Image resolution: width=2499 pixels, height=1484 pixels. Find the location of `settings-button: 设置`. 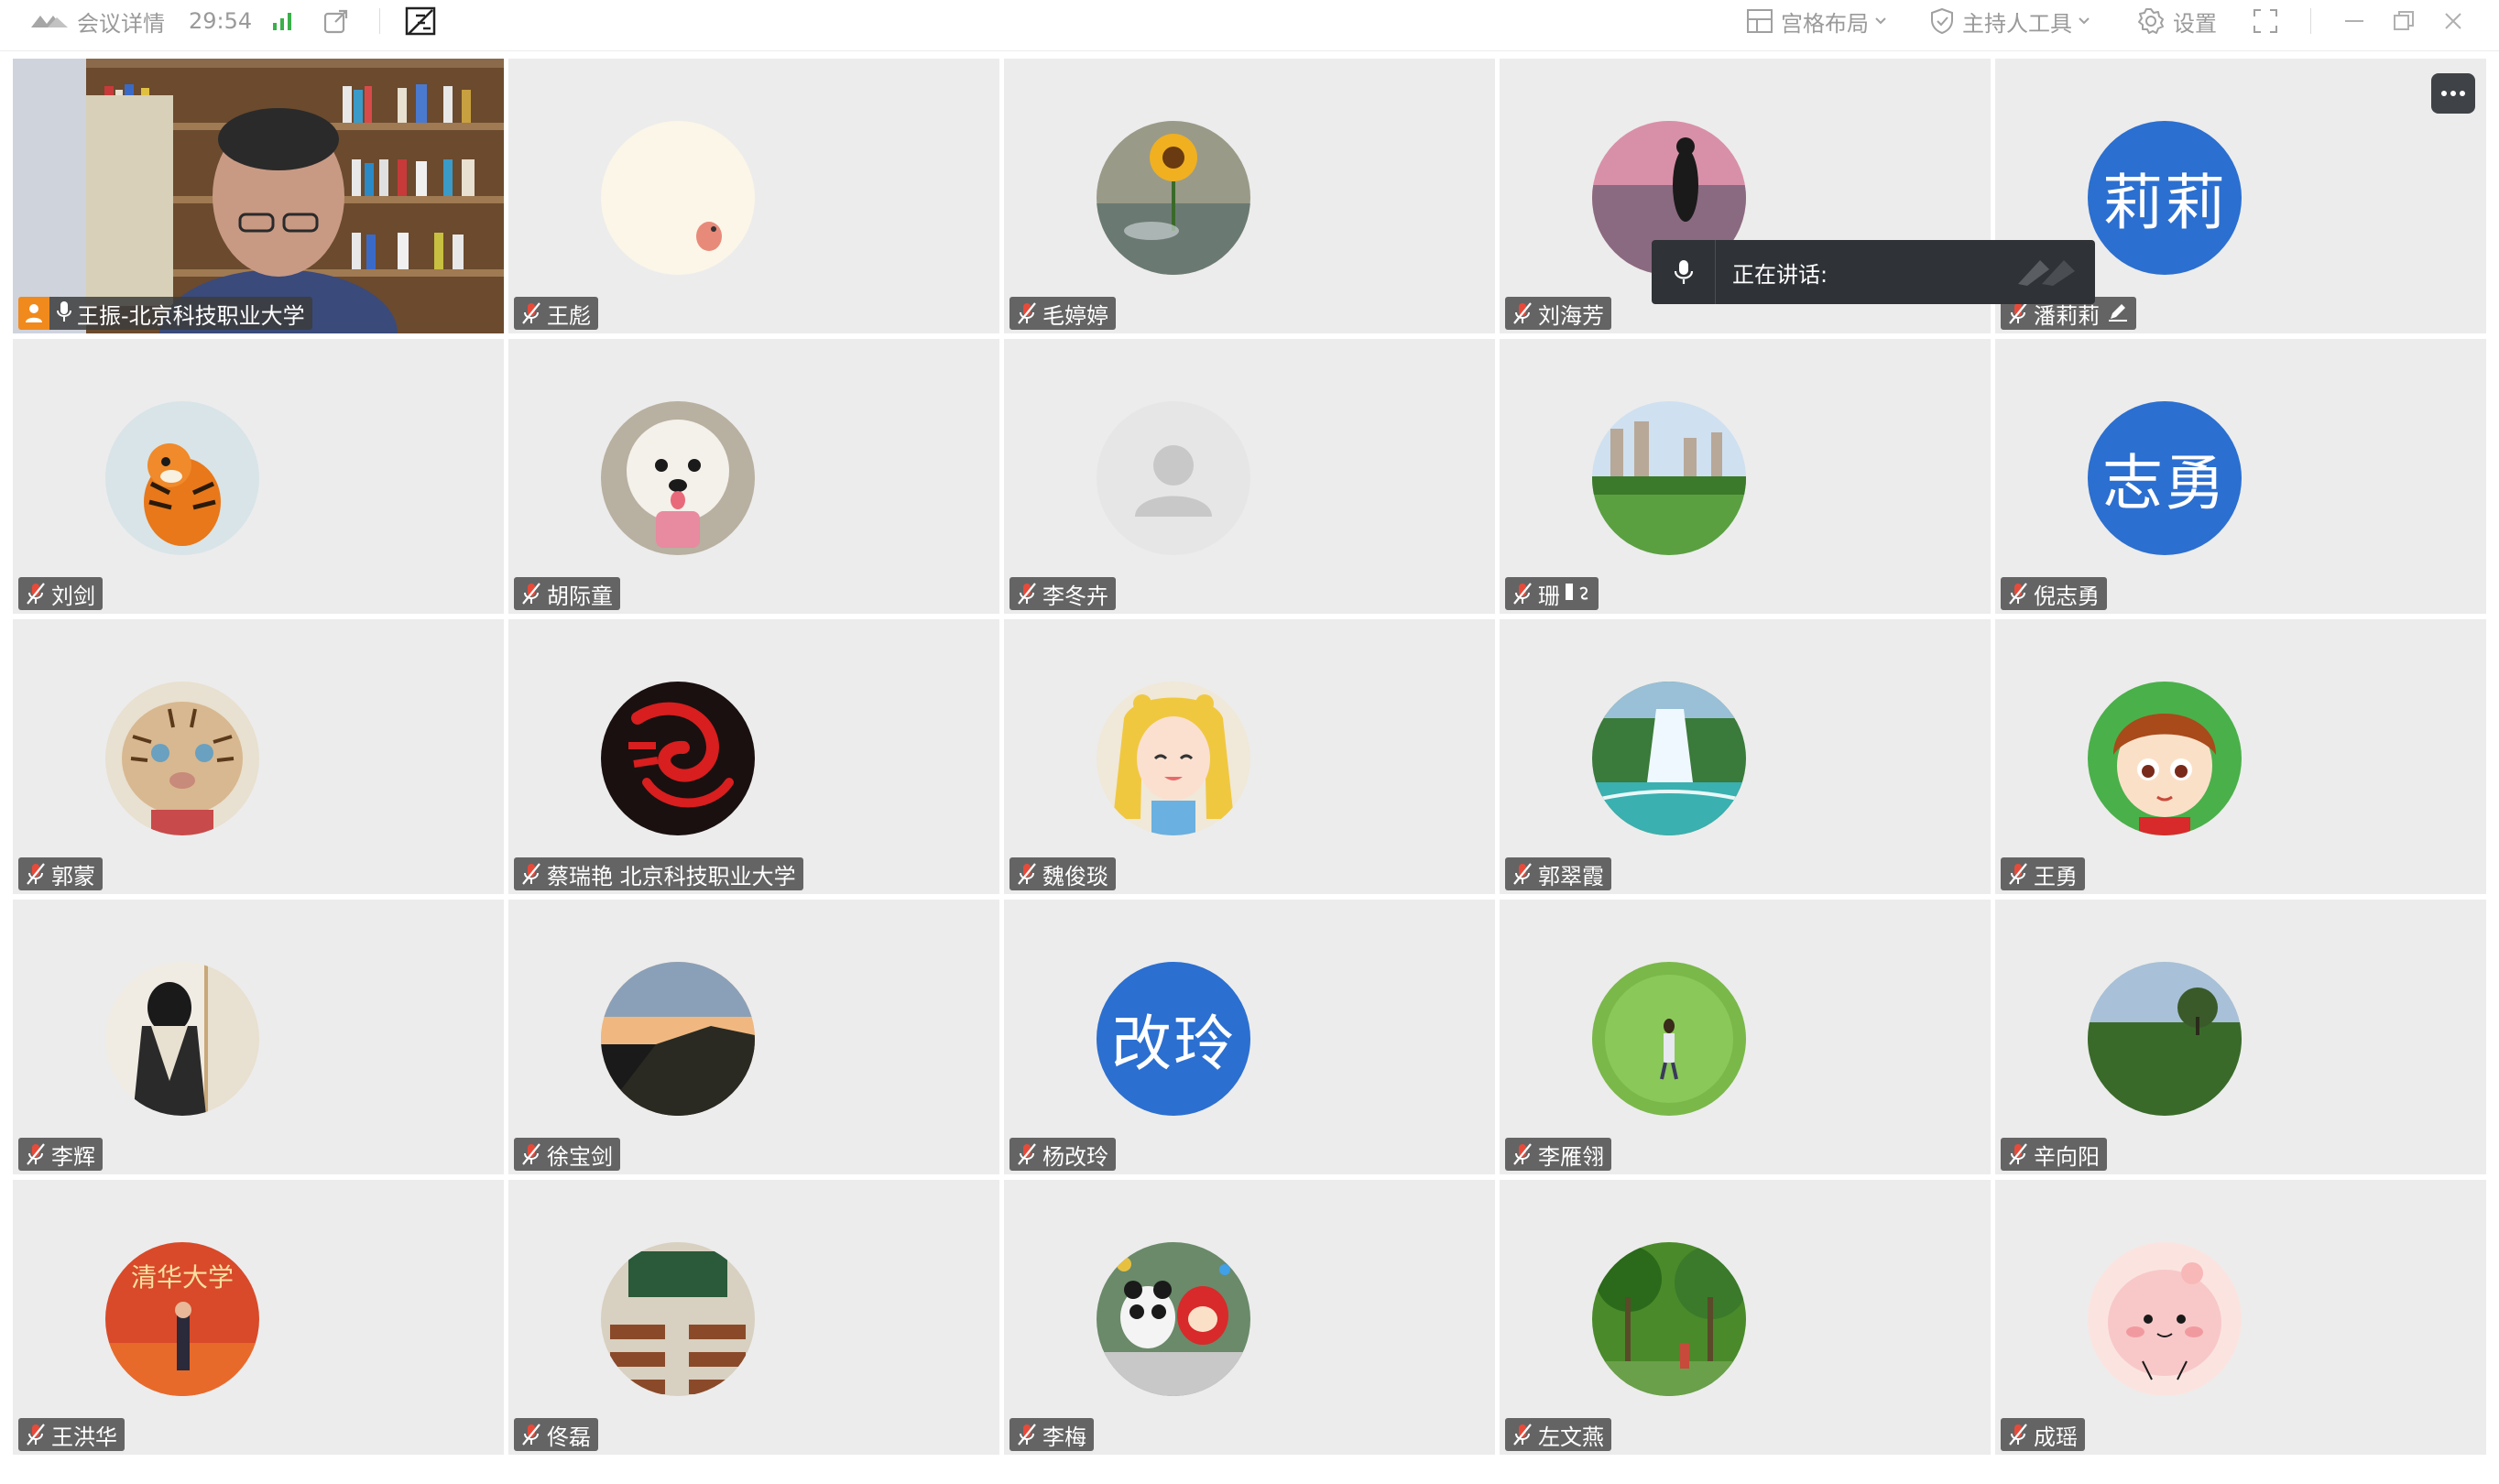

settings-button: 设置 is located at coordinates (2176, 21).